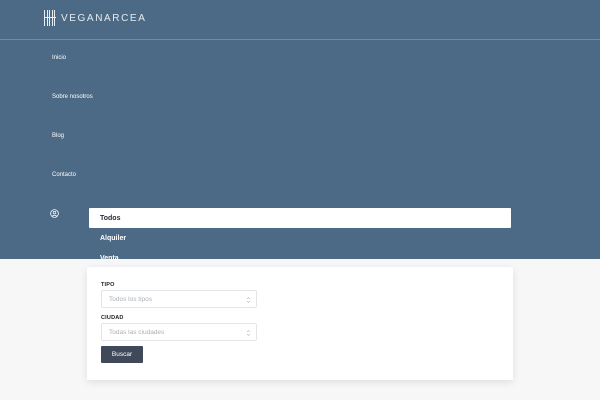 The image size is (600, 400). Describe the element at coordinates (300, 258) in the screenshot. I see `tab-venta: Venta` at that location.